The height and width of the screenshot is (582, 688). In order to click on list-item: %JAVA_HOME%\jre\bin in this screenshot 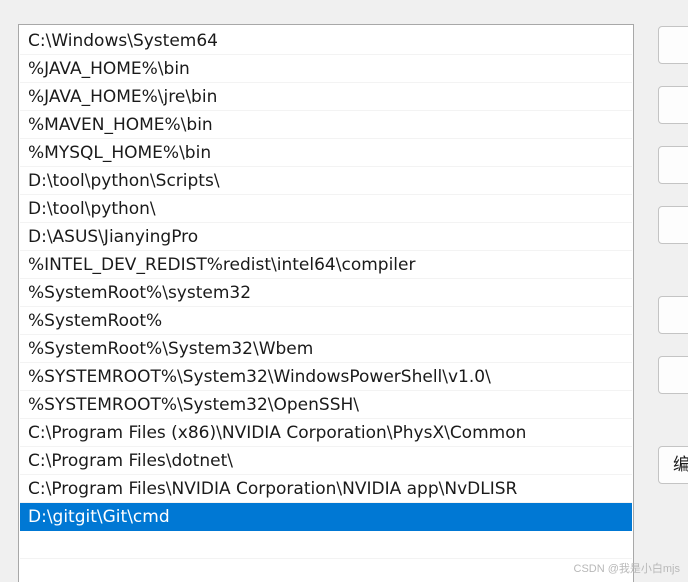, I will do `click(326, 97)`.